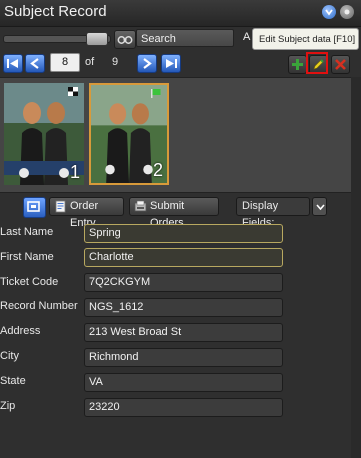 The width and height of the screenshot is (361, 458). I want to click on green-flag-icon, so click(156, 93).